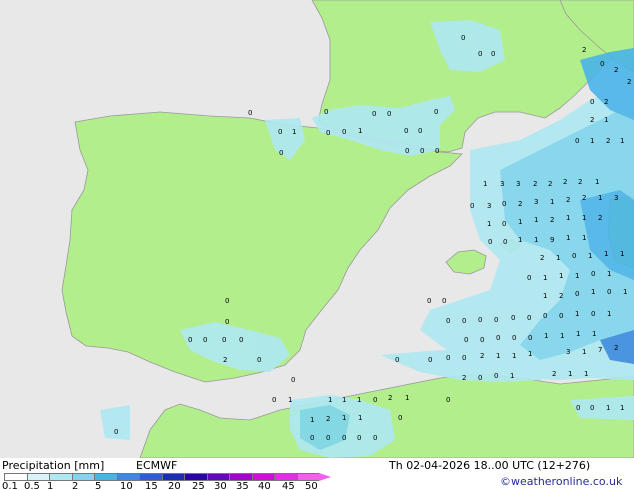 This screenshot has width=634, height=490. I want to click on legend-tick-label: 5, so click(98, 485).